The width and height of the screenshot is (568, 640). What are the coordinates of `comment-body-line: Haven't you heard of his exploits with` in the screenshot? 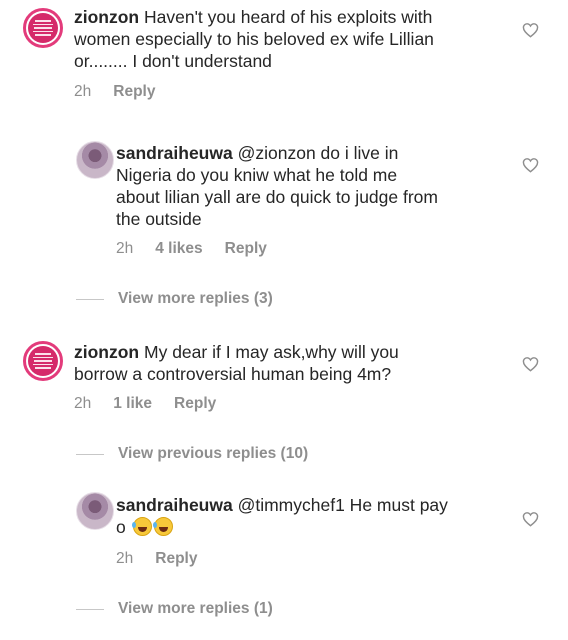 It's located at (288, 17).